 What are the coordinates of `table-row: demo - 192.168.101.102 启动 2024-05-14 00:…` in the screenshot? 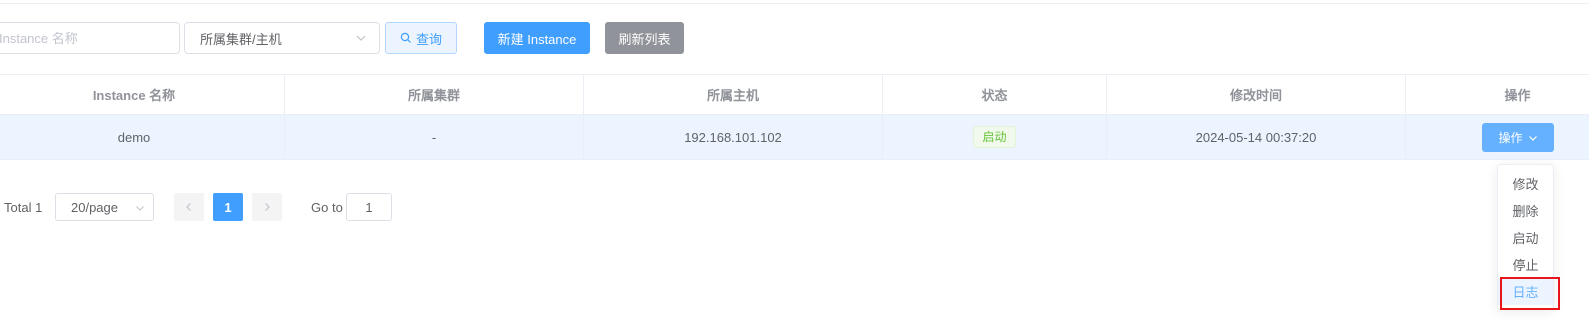 It's located at (794, 137).